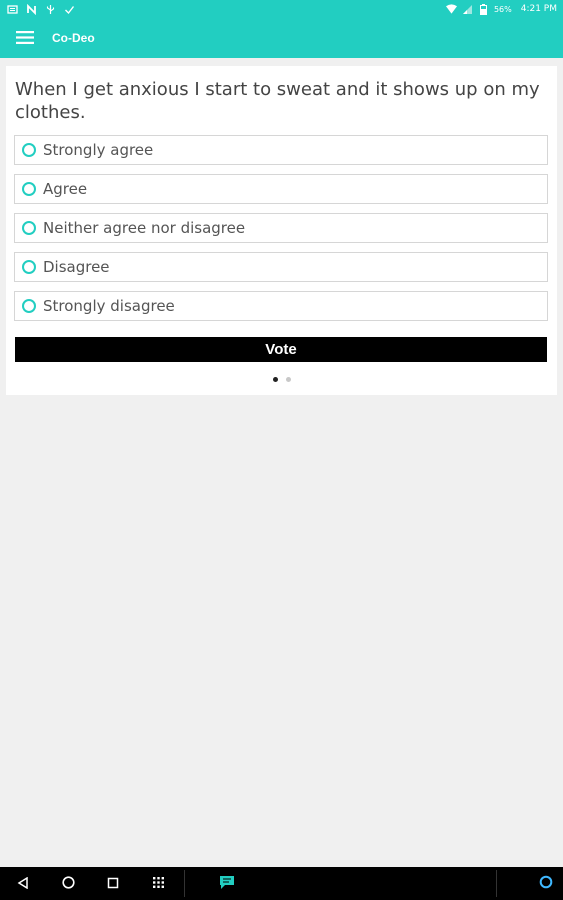 Image resolution: width=563 pixels, height=900 pixels. What do you see at coordinates (65, 189) in the screenshot?
I see `poll-option-label: Agree` at bounding box center [65, 189].